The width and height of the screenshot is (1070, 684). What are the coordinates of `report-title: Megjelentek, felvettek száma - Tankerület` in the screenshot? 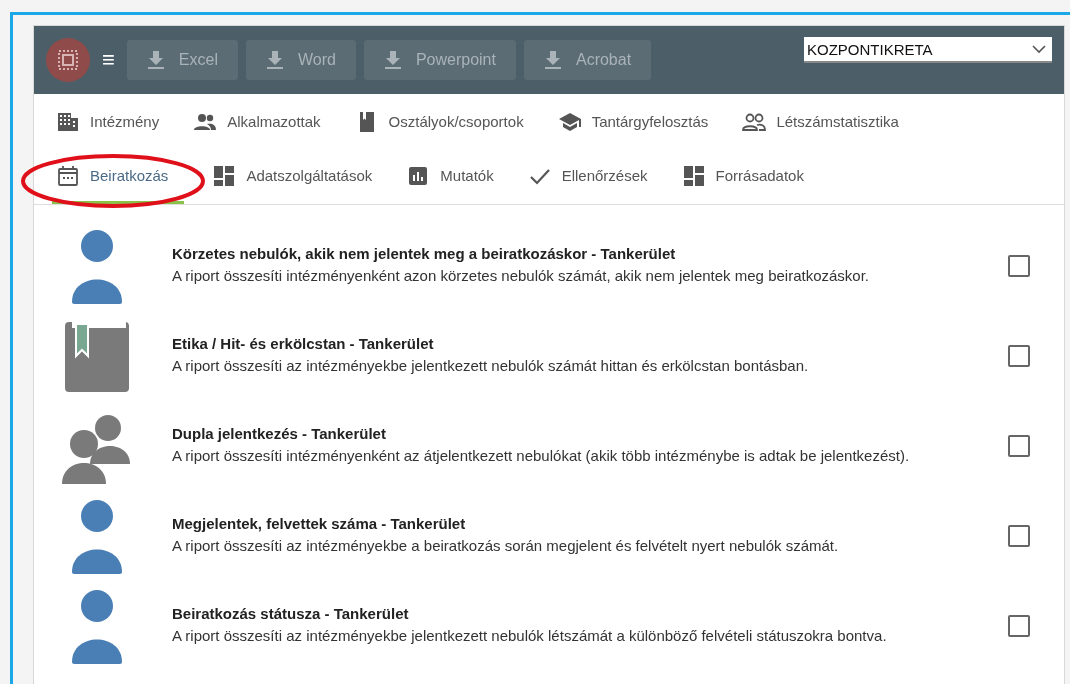 It's located at (319, 524).